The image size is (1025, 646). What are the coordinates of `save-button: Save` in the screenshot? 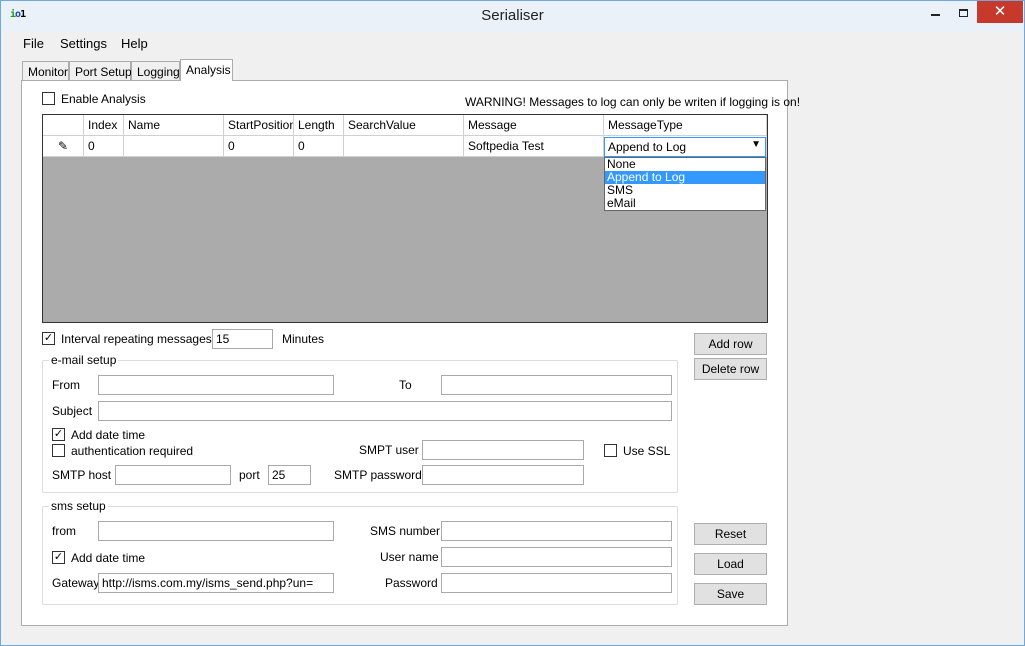 It's located at (730, 594).